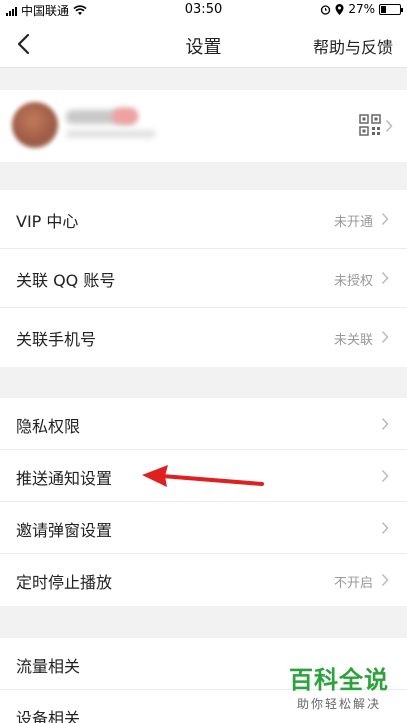  I want to click on row-label: 隐私权限, so click(48, 426).